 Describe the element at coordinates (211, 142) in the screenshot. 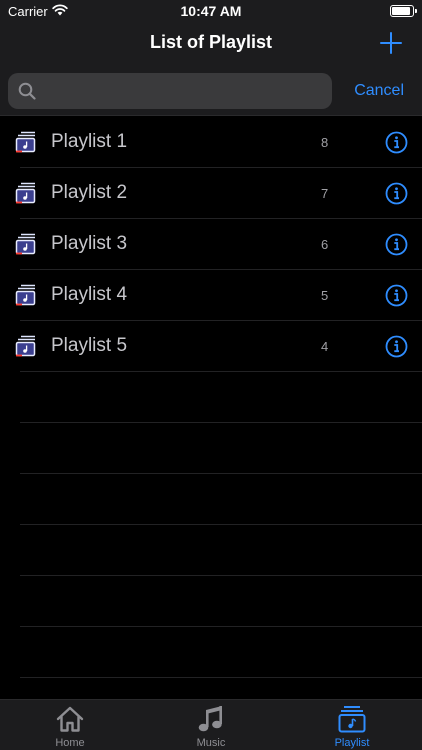

I see `playlist-row: Playlist 1 8` at that location.